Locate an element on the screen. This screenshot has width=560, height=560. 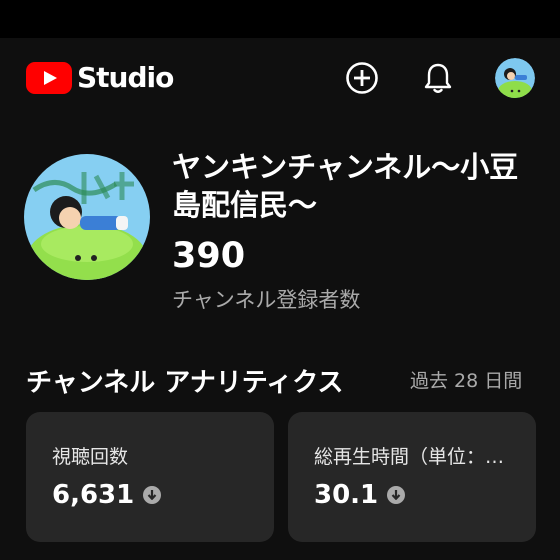
channel-avatar is located at coordinates (87, 217).